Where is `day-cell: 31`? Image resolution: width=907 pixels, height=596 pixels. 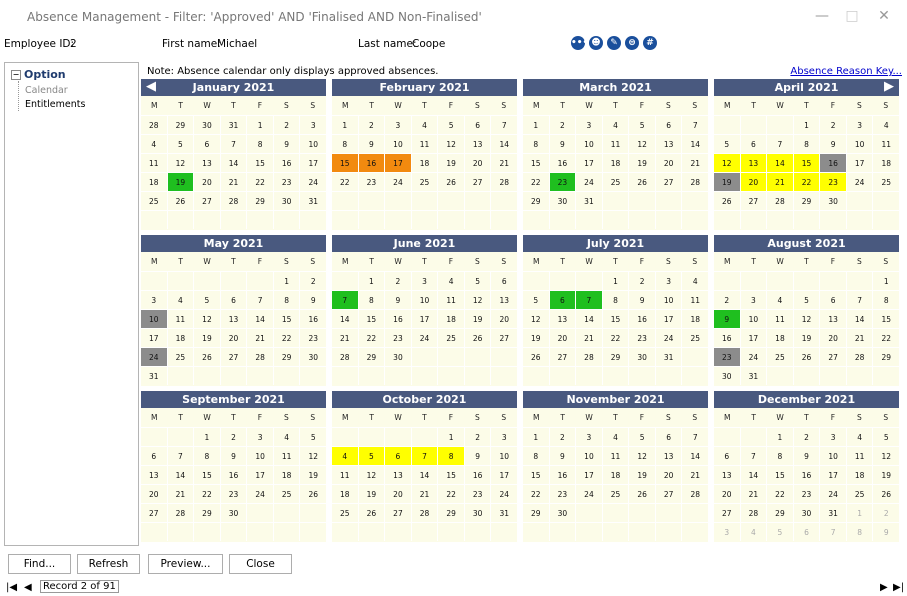
day-cell: 31 is located at coordinates (832, 513).